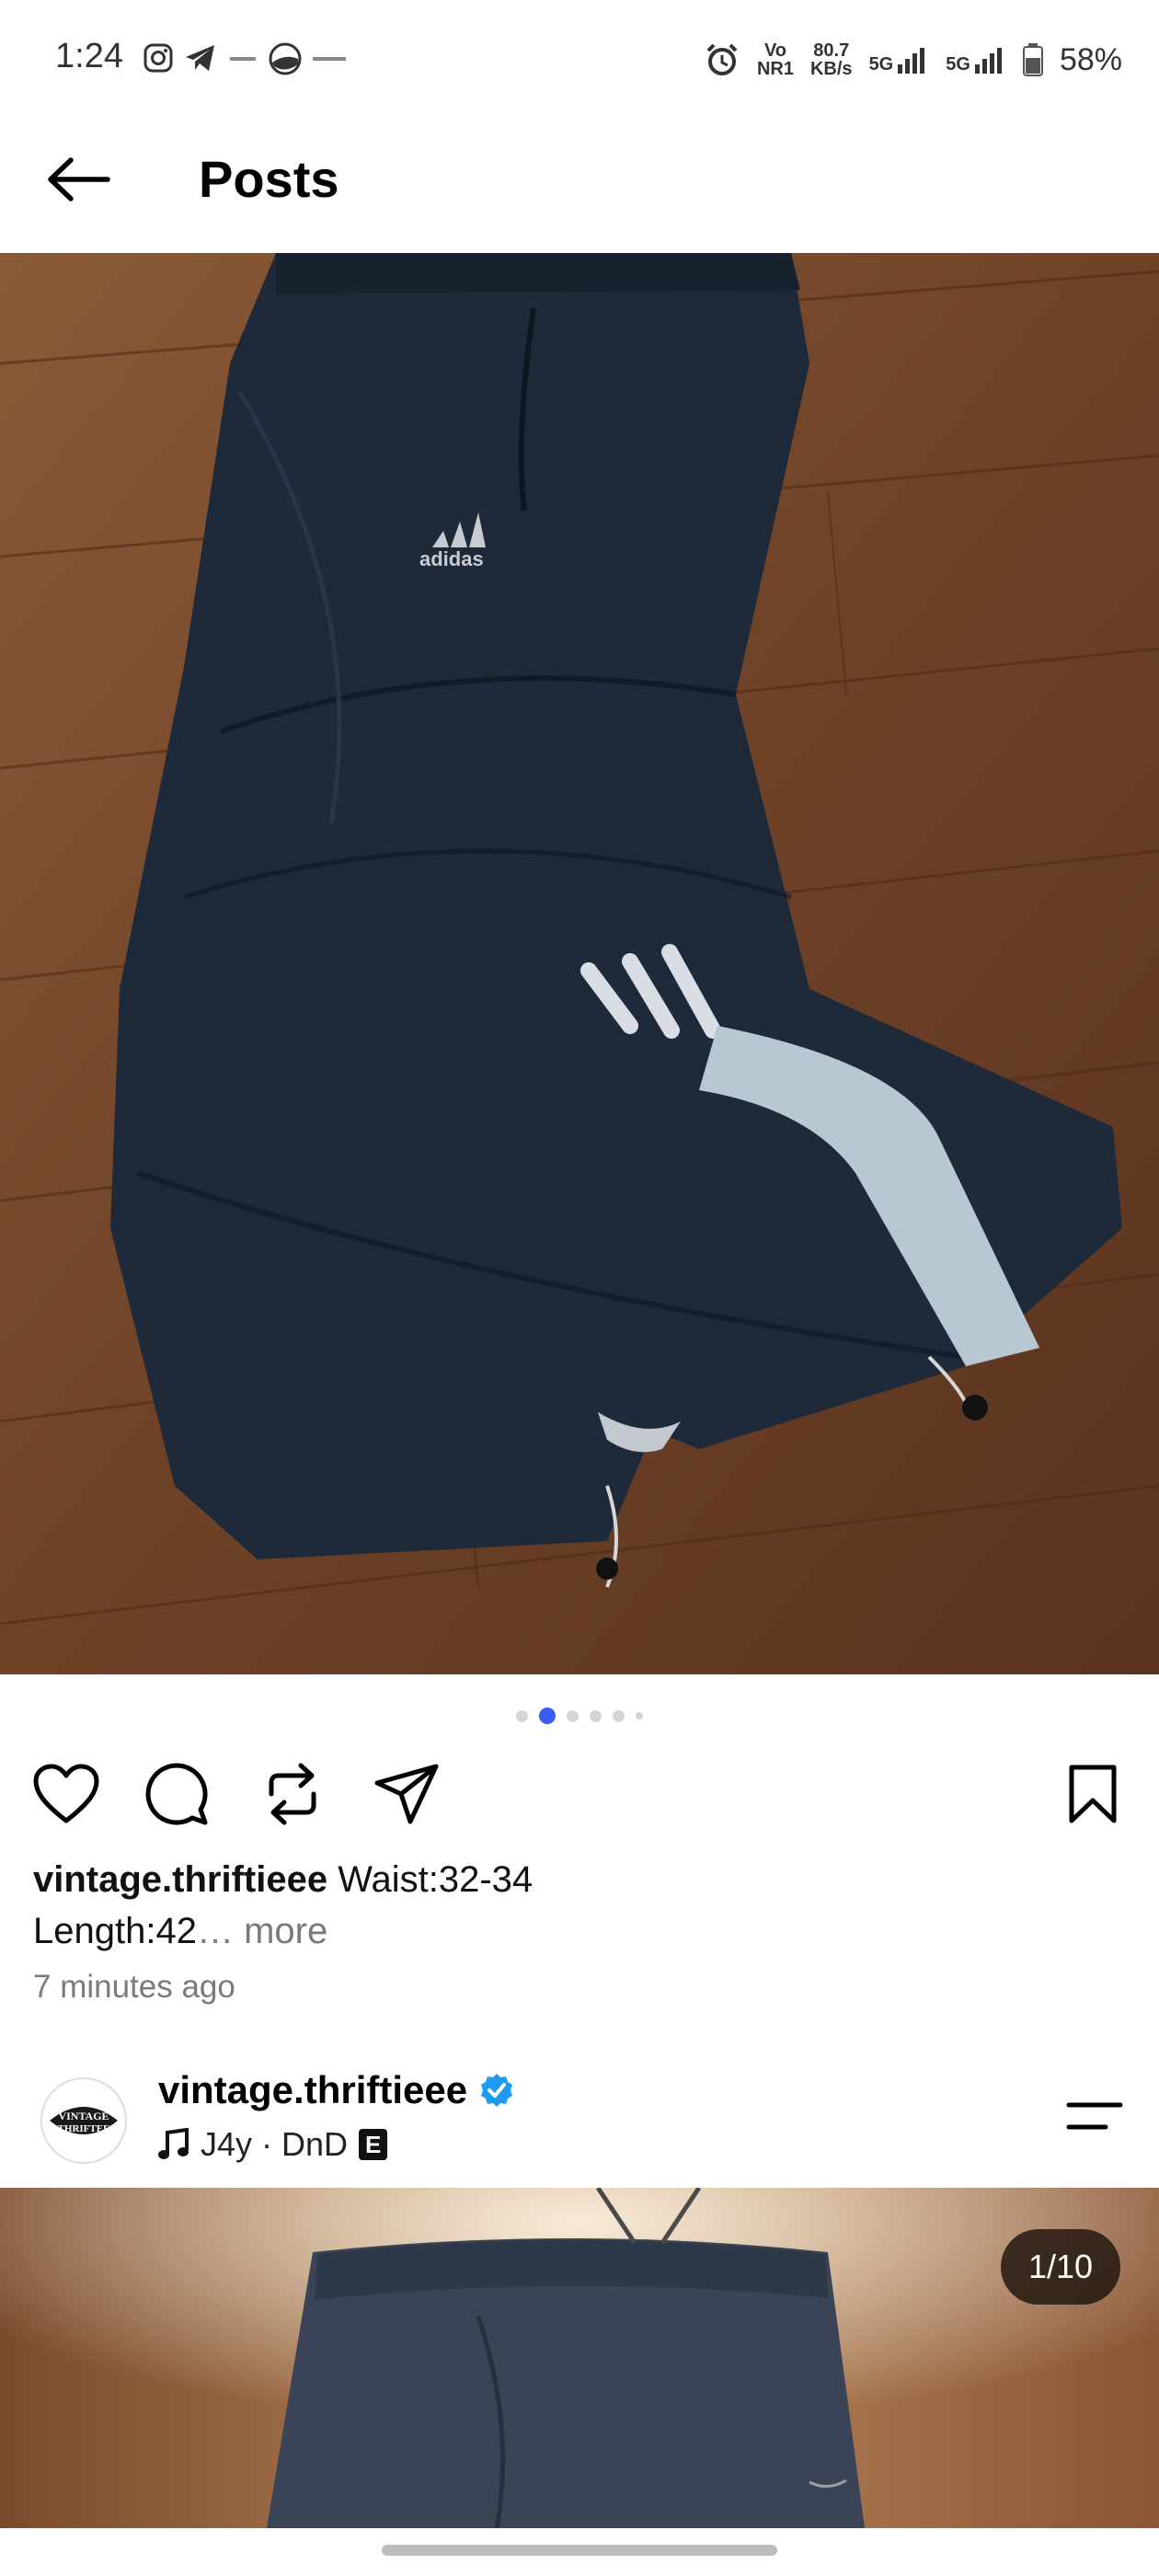  What do you see at coordinates (1090, 59) in the screenshot?
I see `battery-percent: 58%` at bounding box center [1090, 59].